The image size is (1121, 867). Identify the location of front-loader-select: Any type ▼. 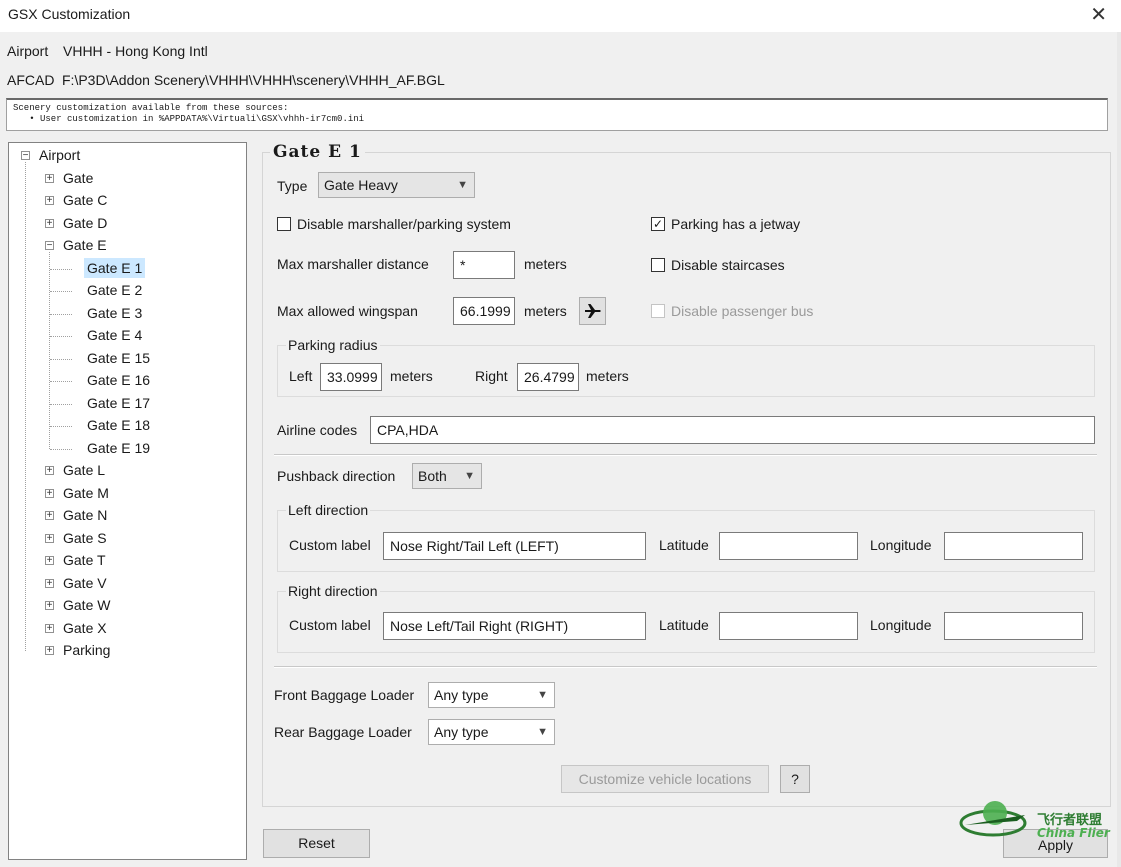
(491, 695).